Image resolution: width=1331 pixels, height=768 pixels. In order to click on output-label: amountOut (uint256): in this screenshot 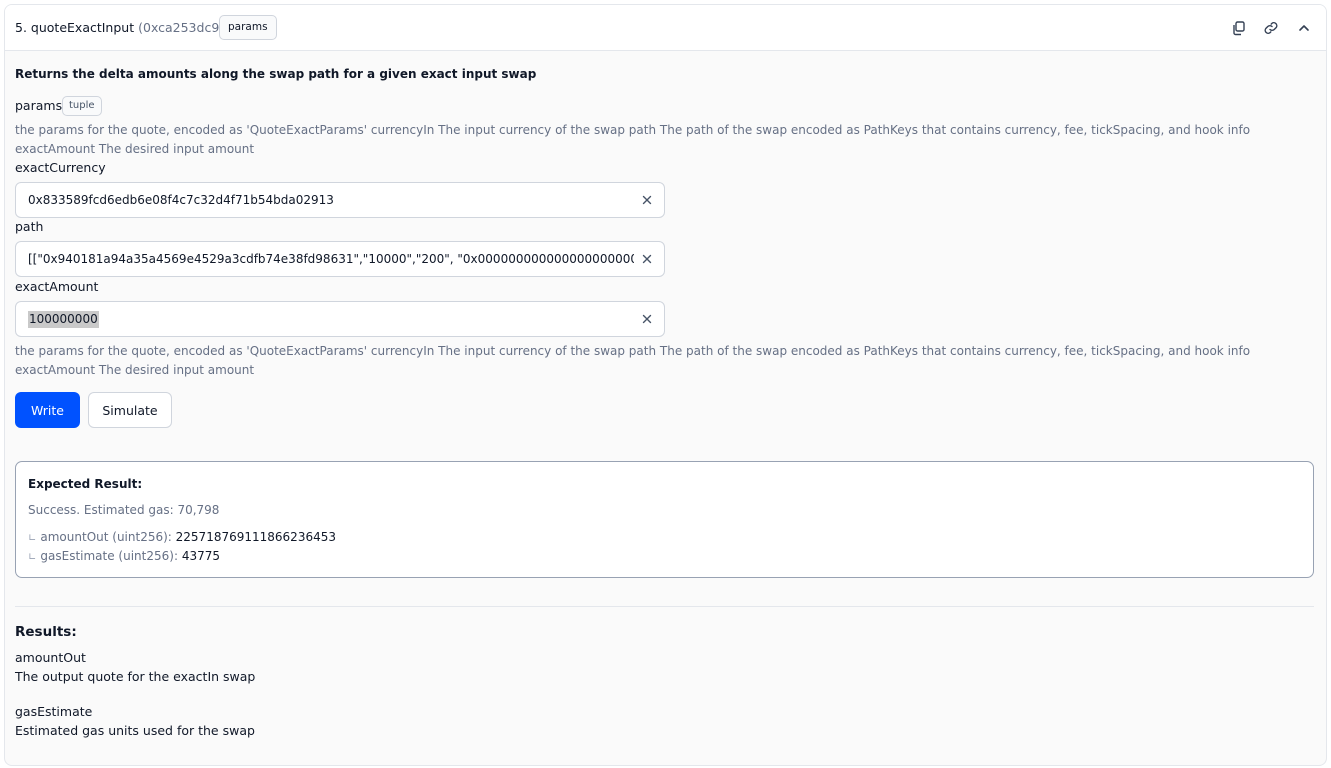, I will do `click(106, 537)`.